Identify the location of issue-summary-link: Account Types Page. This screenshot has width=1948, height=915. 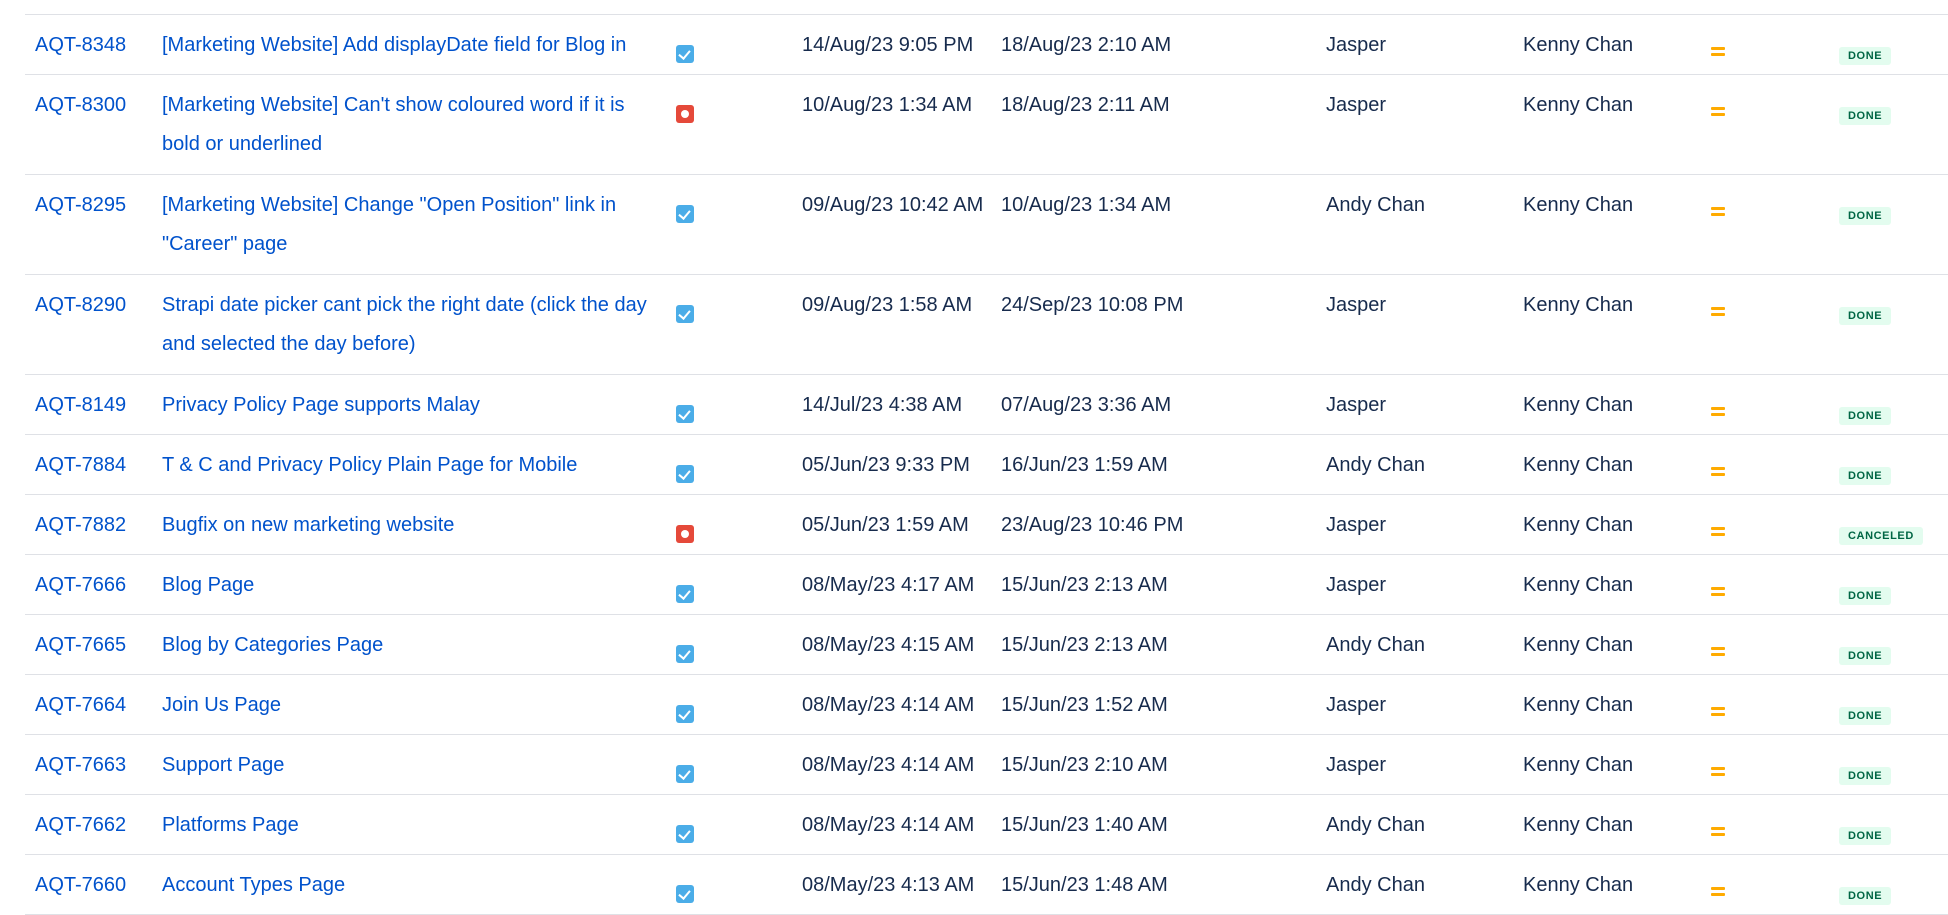
(253, 885).